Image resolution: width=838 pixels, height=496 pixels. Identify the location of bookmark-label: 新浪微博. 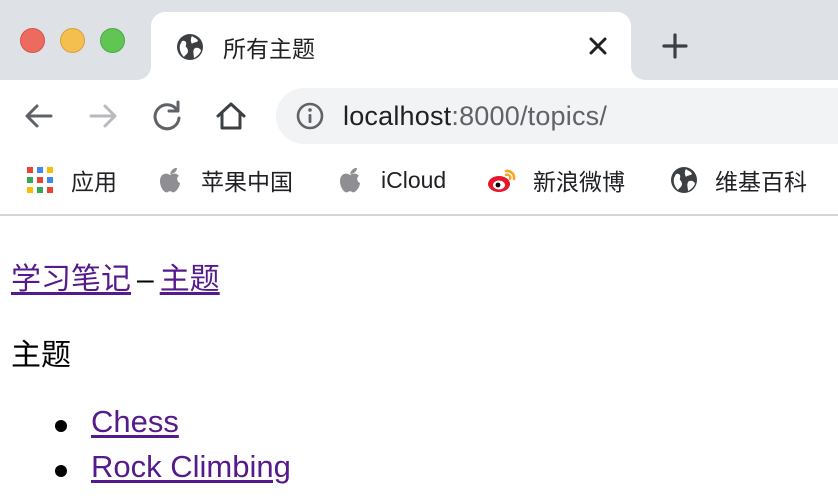
(579, 182).